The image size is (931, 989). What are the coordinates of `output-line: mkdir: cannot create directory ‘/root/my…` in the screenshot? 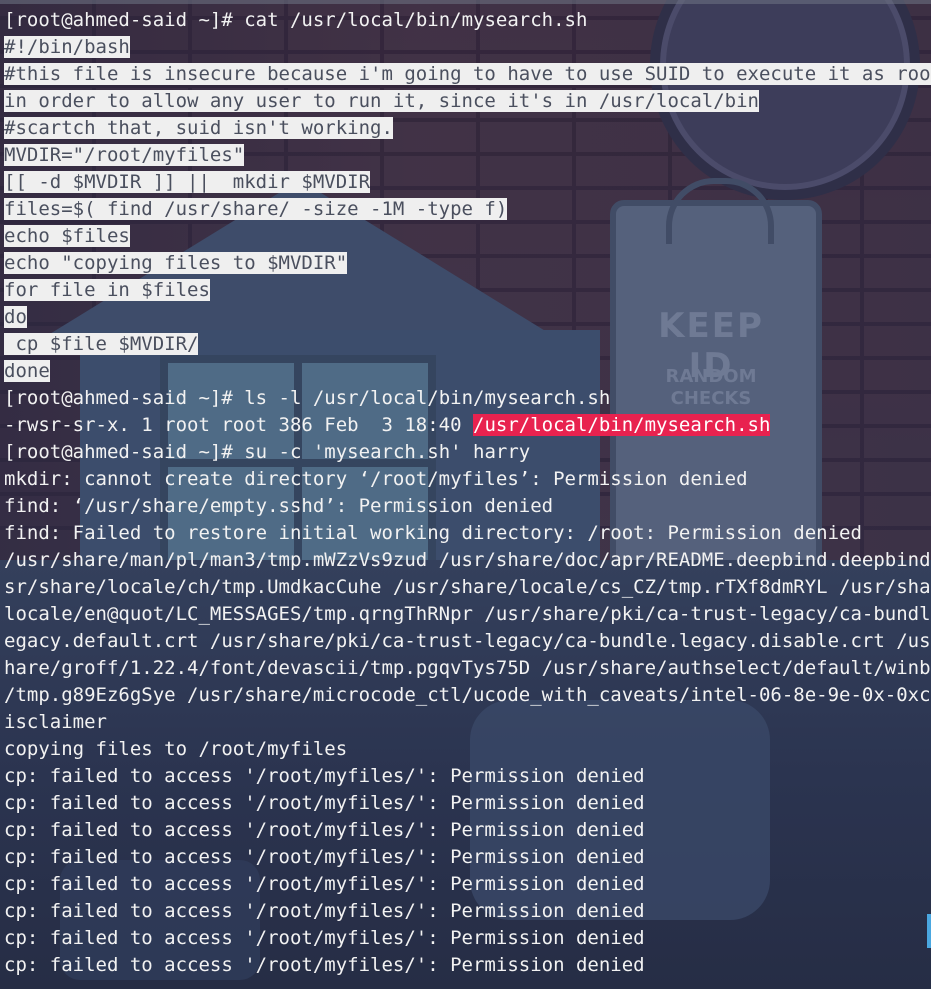 It's located at (376, 479).